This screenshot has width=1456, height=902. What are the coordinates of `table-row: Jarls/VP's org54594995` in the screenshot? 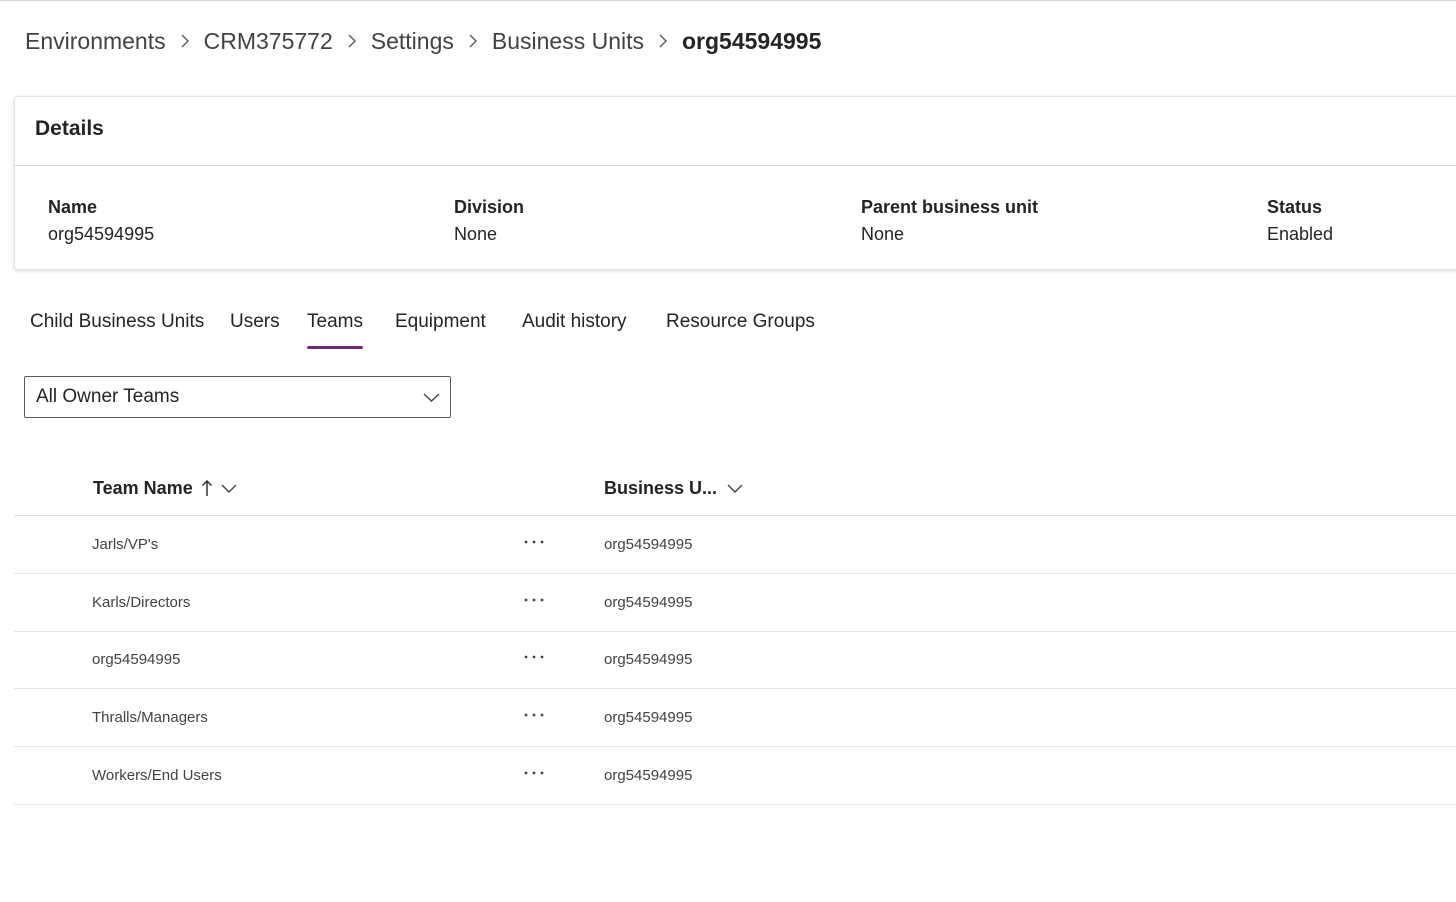 It's located at (735, 545).